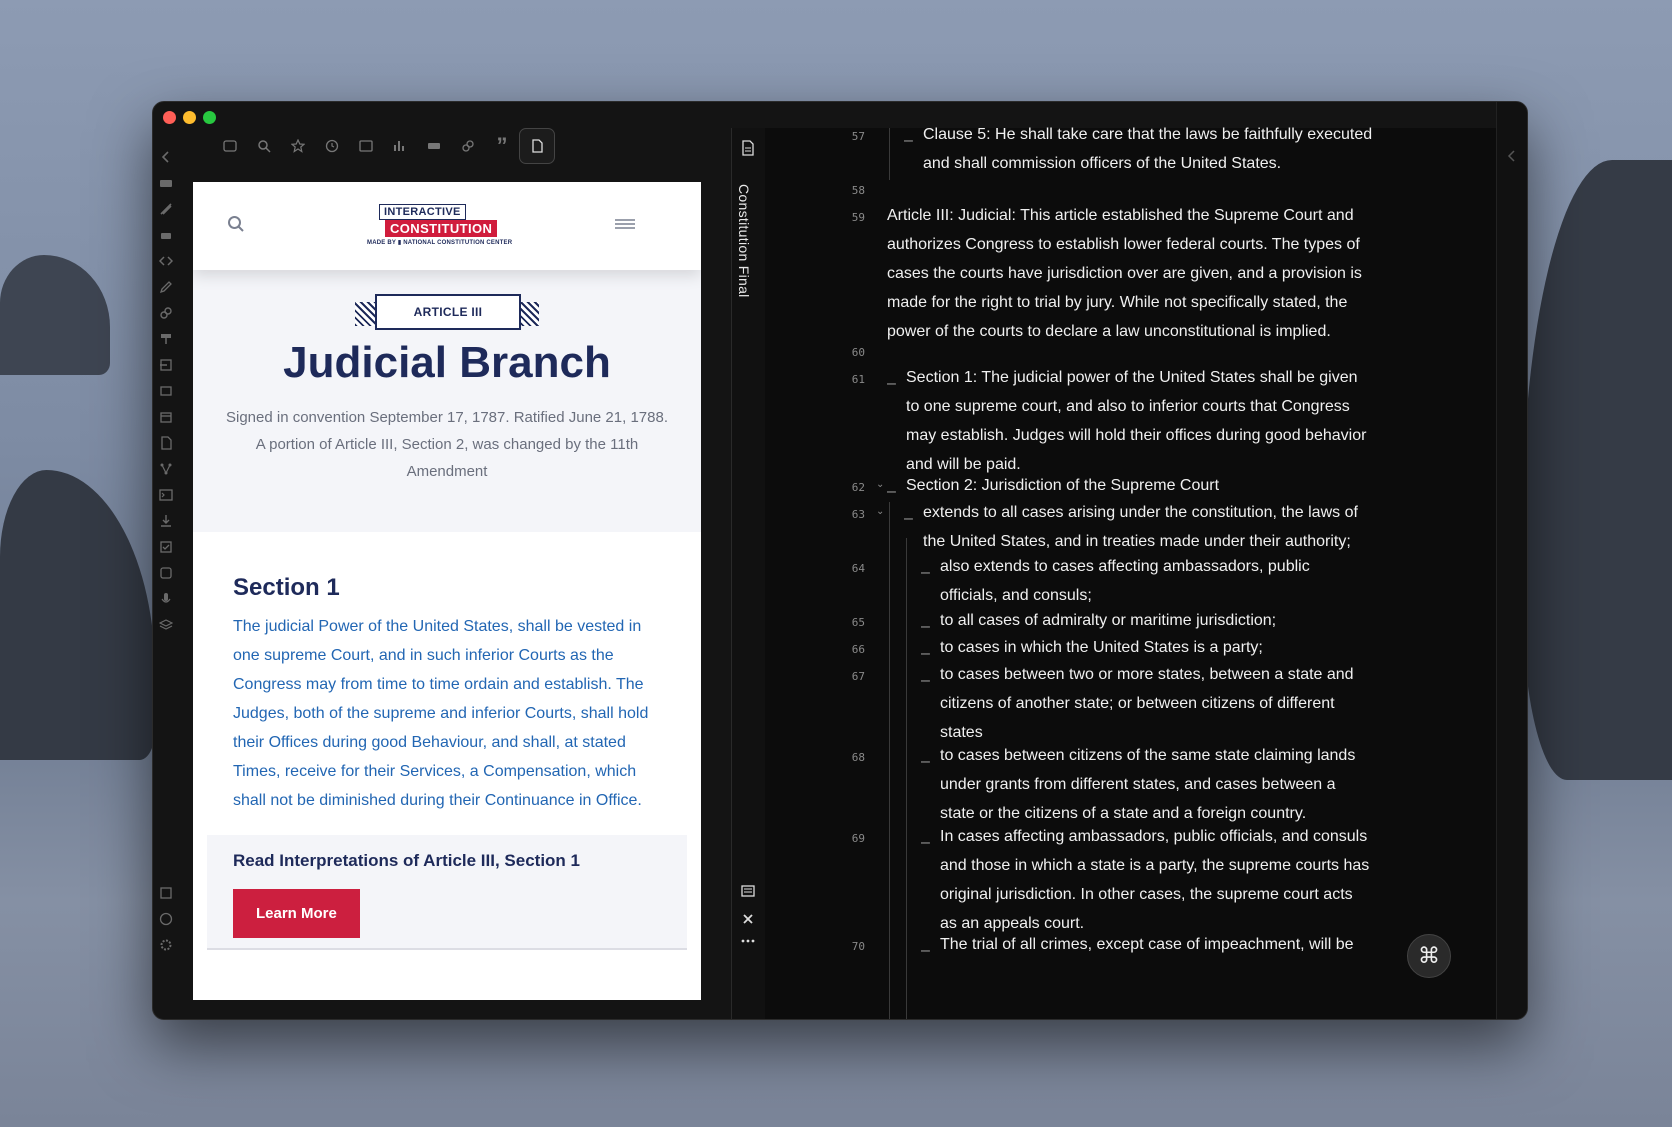 The height and width of the screenshot is (1127, 1672). Describe the element at coordinates (858, 649) in the screenshot. I see `line-number: 66` at that location.